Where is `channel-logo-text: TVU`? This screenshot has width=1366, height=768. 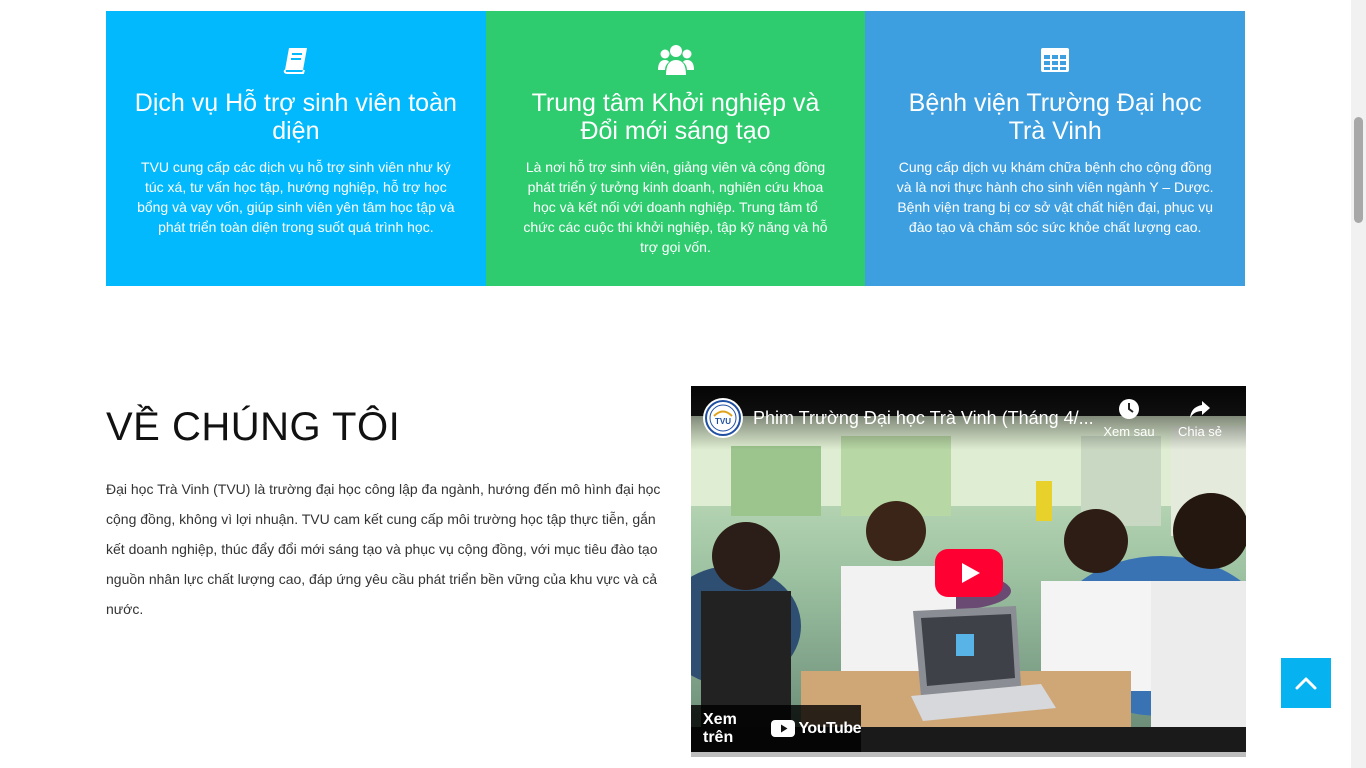
channel-logo-text: TVU is located at coordinates (723, 421).